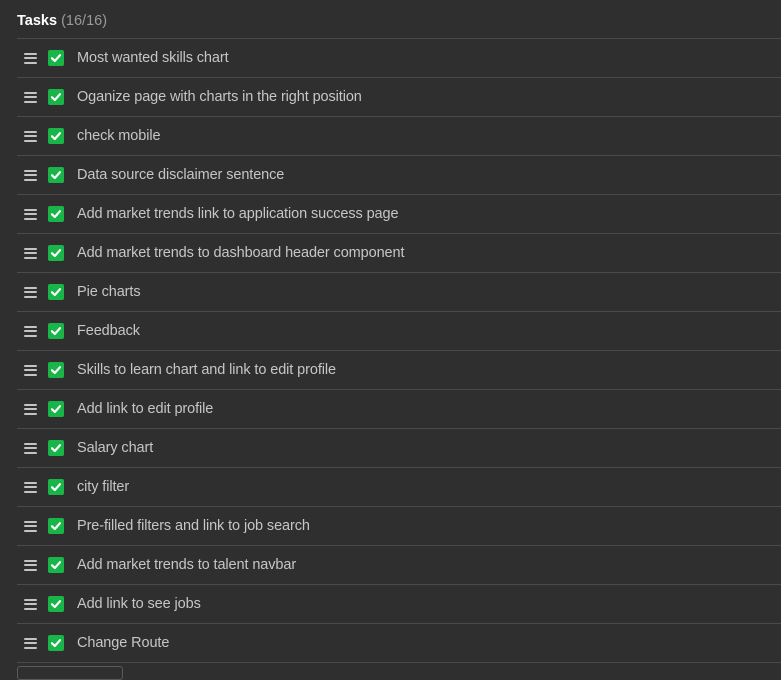  What do you see at coordinates (399, 330) in the screenshot?
I see `task-row: Feedback` at bounding box center [399, 330].